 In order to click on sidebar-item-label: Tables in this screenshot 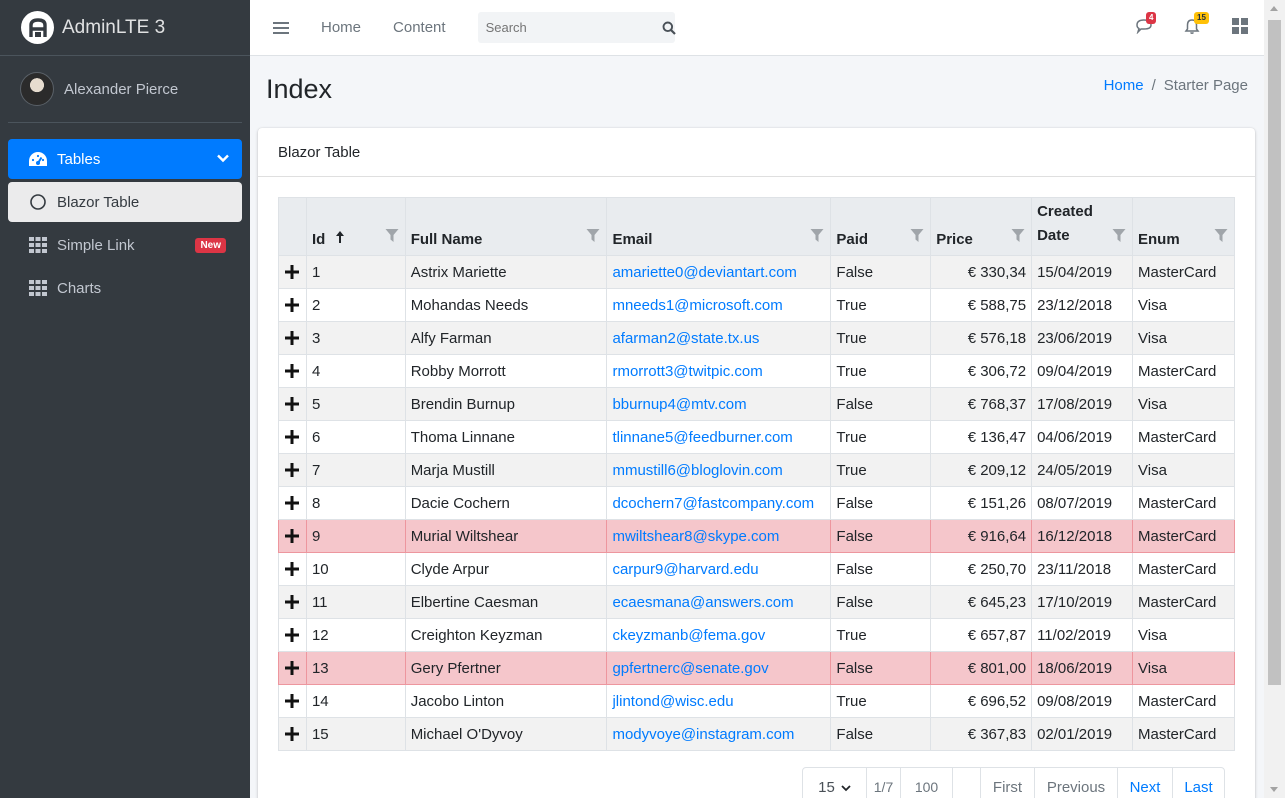, I will do `click(79, 159)`.